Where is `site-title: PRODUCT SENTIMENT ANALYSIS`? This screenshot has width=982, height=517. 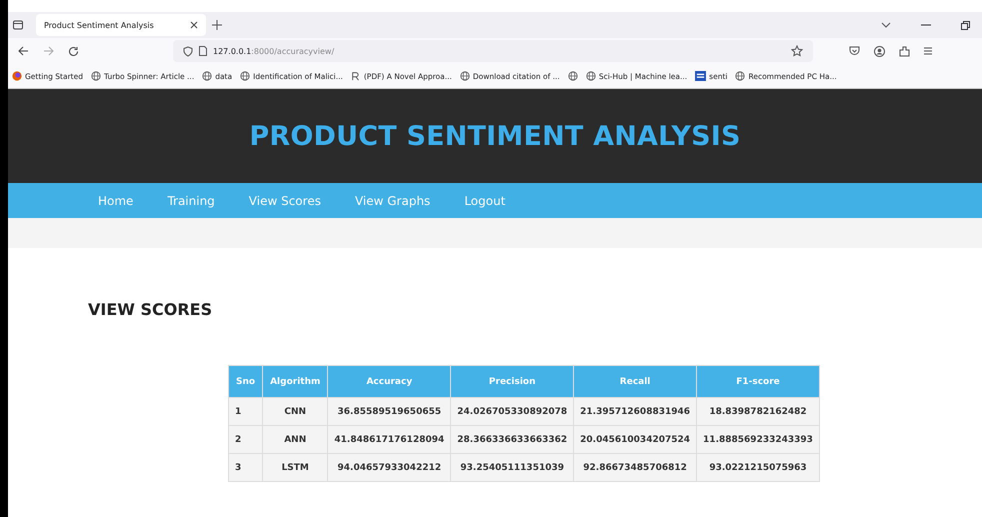
site-title: PRODUCT SENTIMENT ANALYSIS is located at coordinates (495, 136).